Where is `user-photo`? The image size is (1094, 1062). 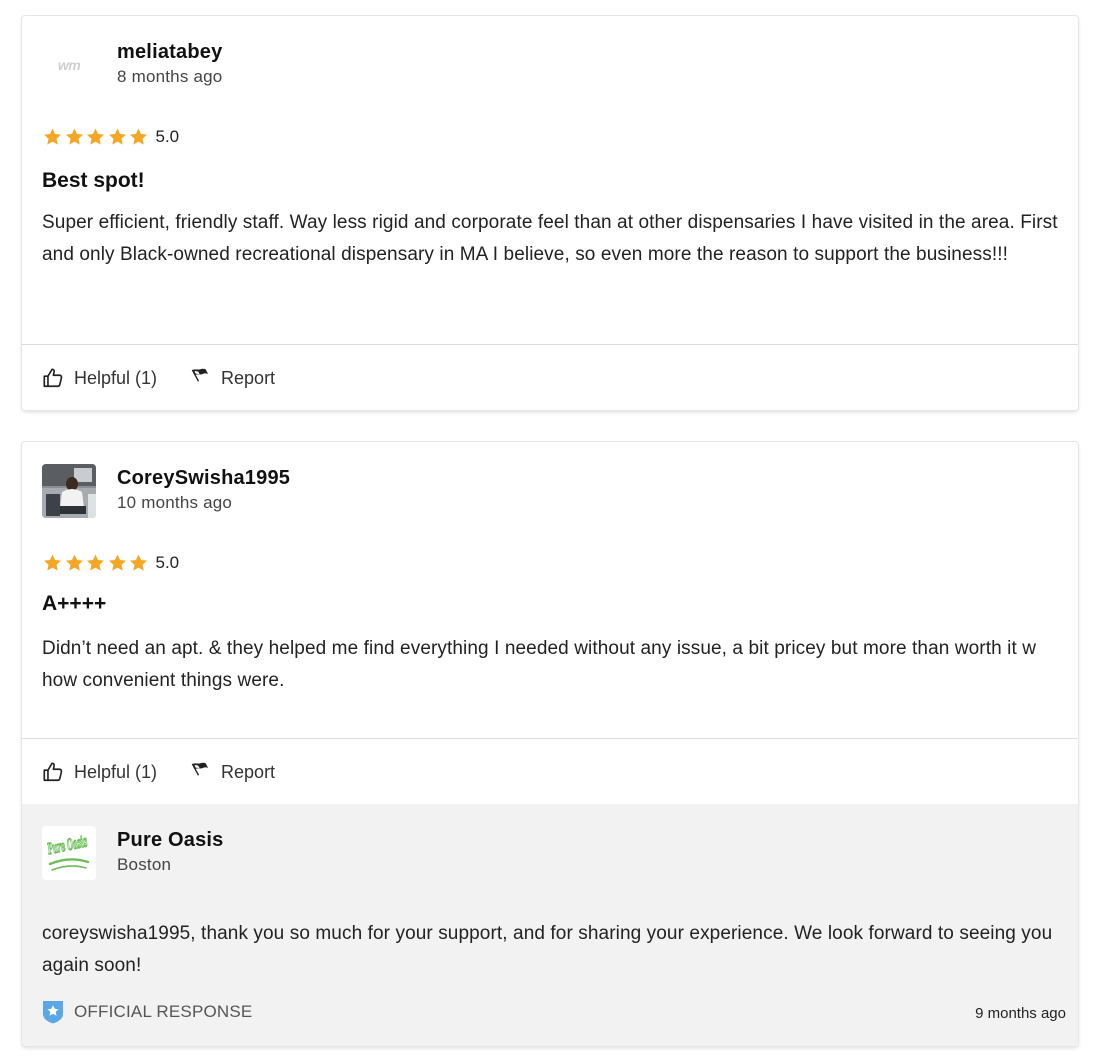 user-photo is located at coordinates (69, 491).